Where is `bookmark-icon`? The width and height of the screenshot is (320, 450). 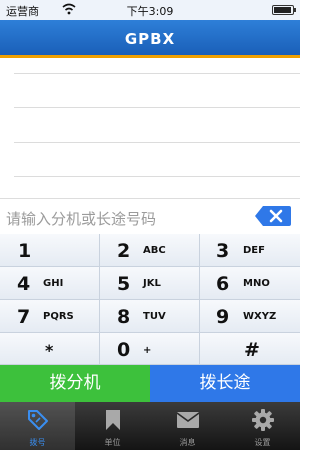
bookmark-icon is located at coordinates (113, 420).